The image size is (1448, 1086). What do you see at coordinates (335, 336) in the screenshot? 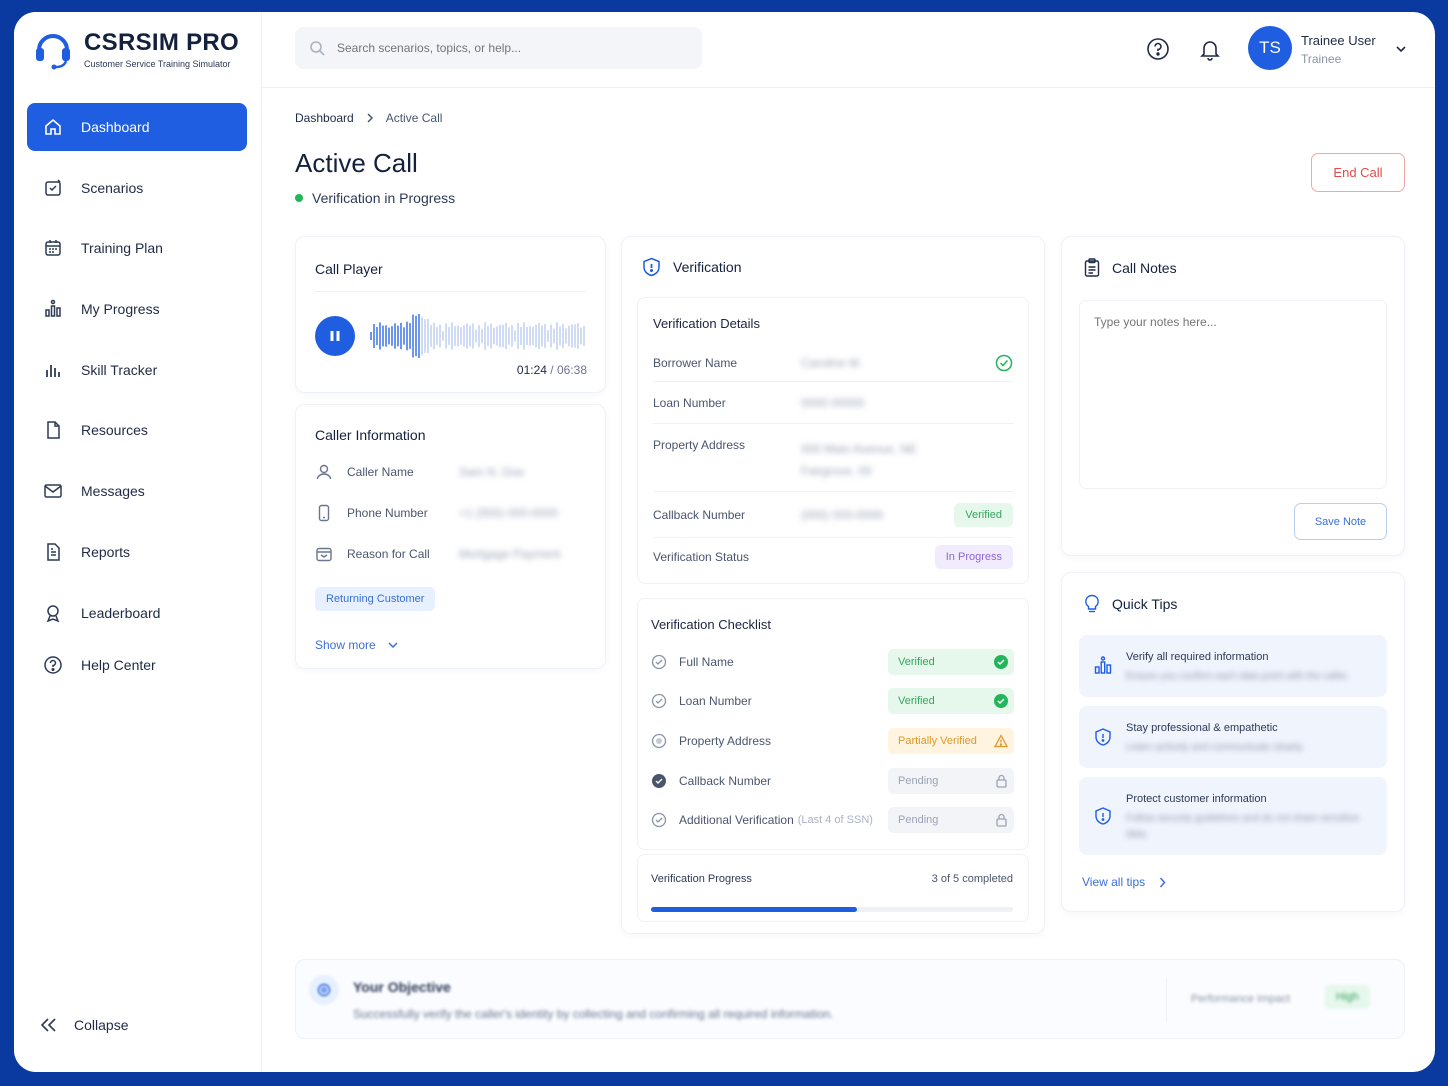
I see `pause-button` at bounding box center [335, 336].